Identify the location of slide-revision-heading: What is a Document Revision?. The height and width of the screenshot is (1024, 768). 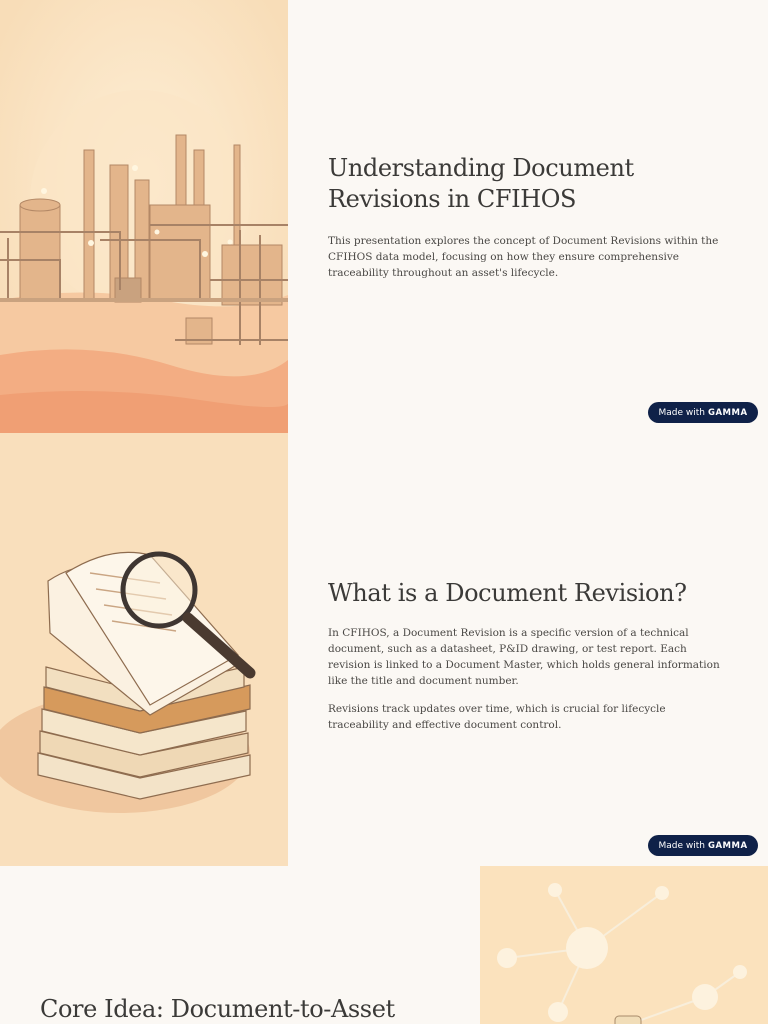
(507, 593).